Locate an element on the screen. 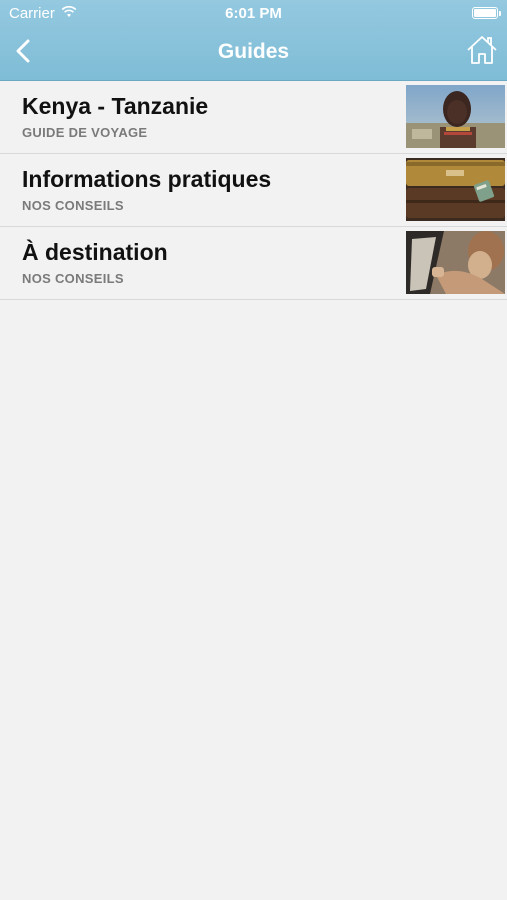  car-window-photo is located at coordinates (455, 262).